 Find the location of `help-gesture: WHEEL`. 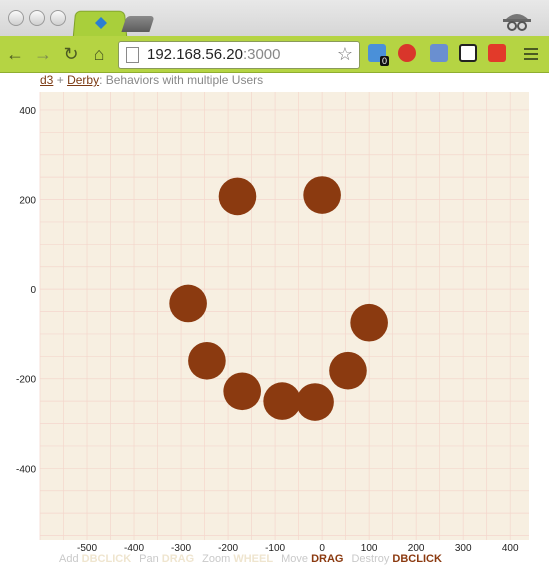

help-gesture: WHEEL is located at coordinates (253, 559).